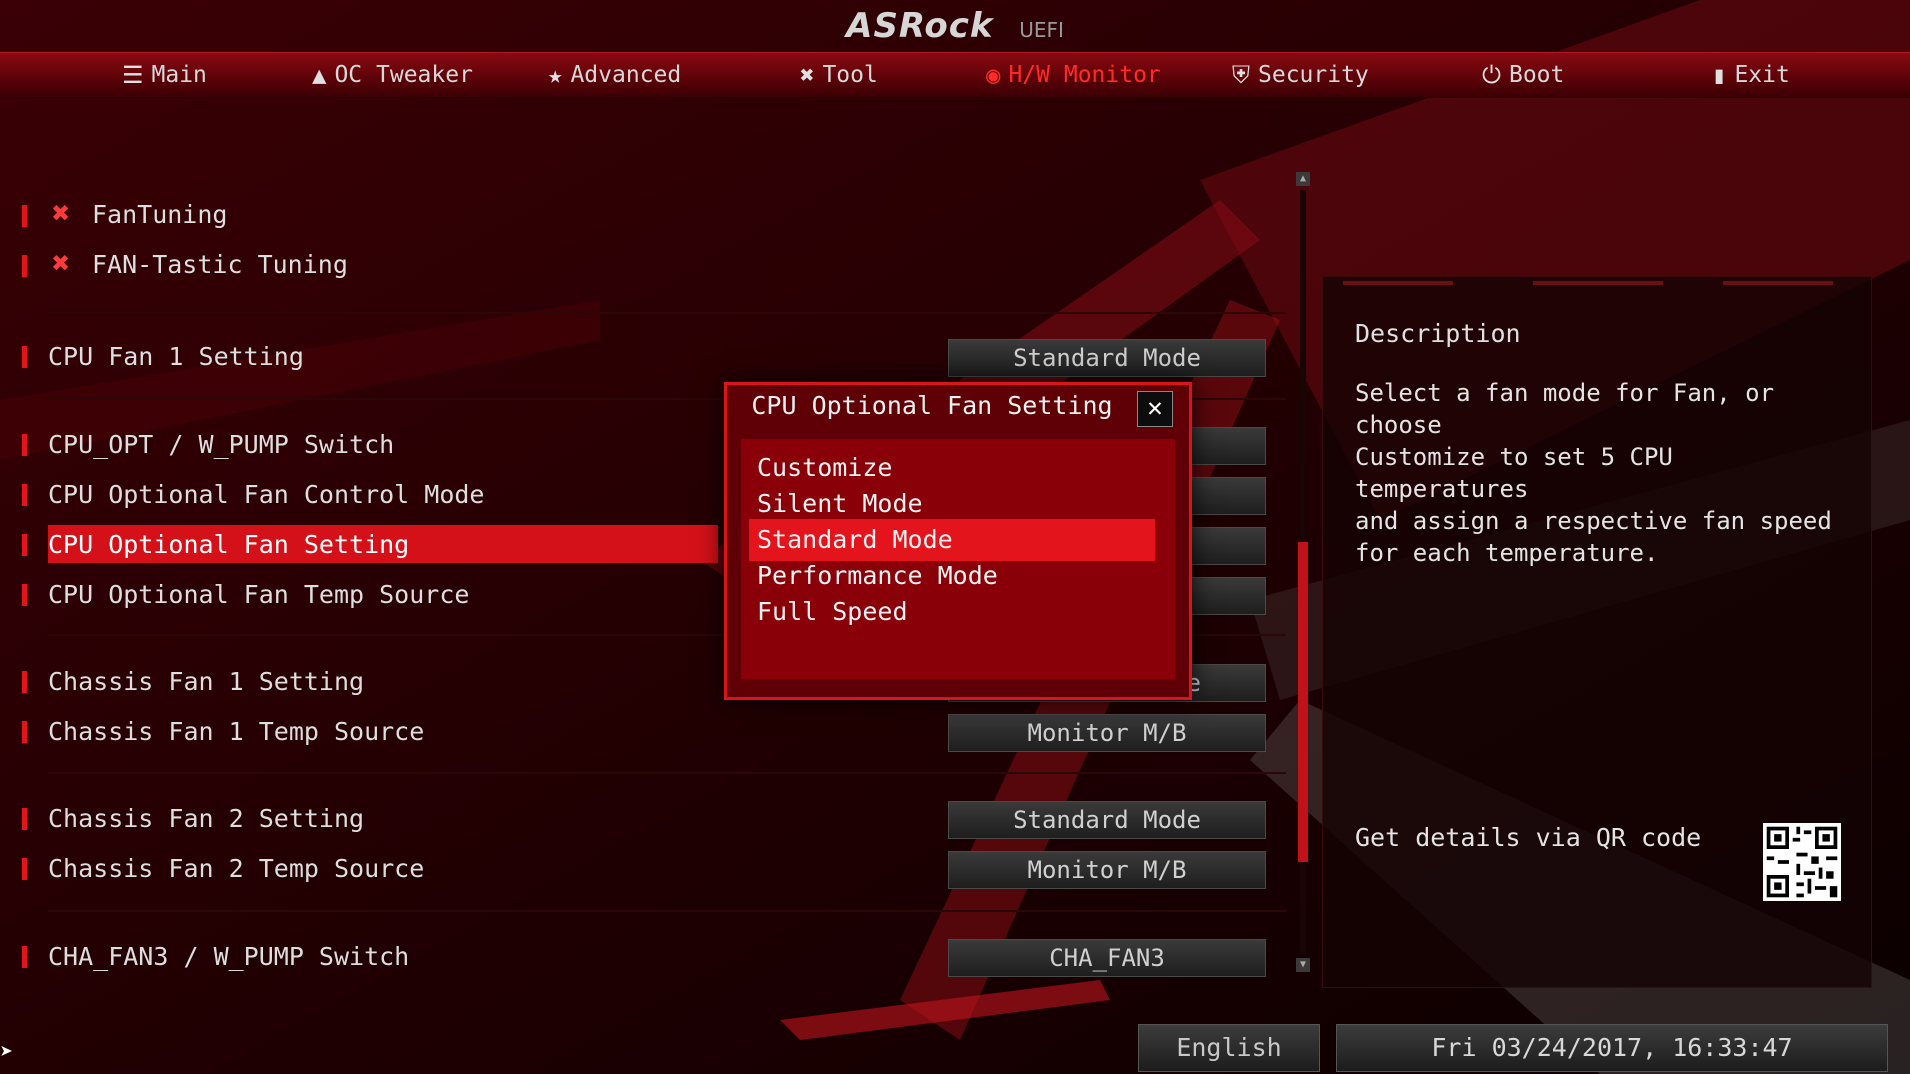 The height and width of the screenshot is (1074, 1910). What do you see at coordinates (266, 494) in the screenshot?
I see `cpu-opt-fan-control-mode-label: CPU Optional Fan Control Mode` at bounding box center [266, 494].